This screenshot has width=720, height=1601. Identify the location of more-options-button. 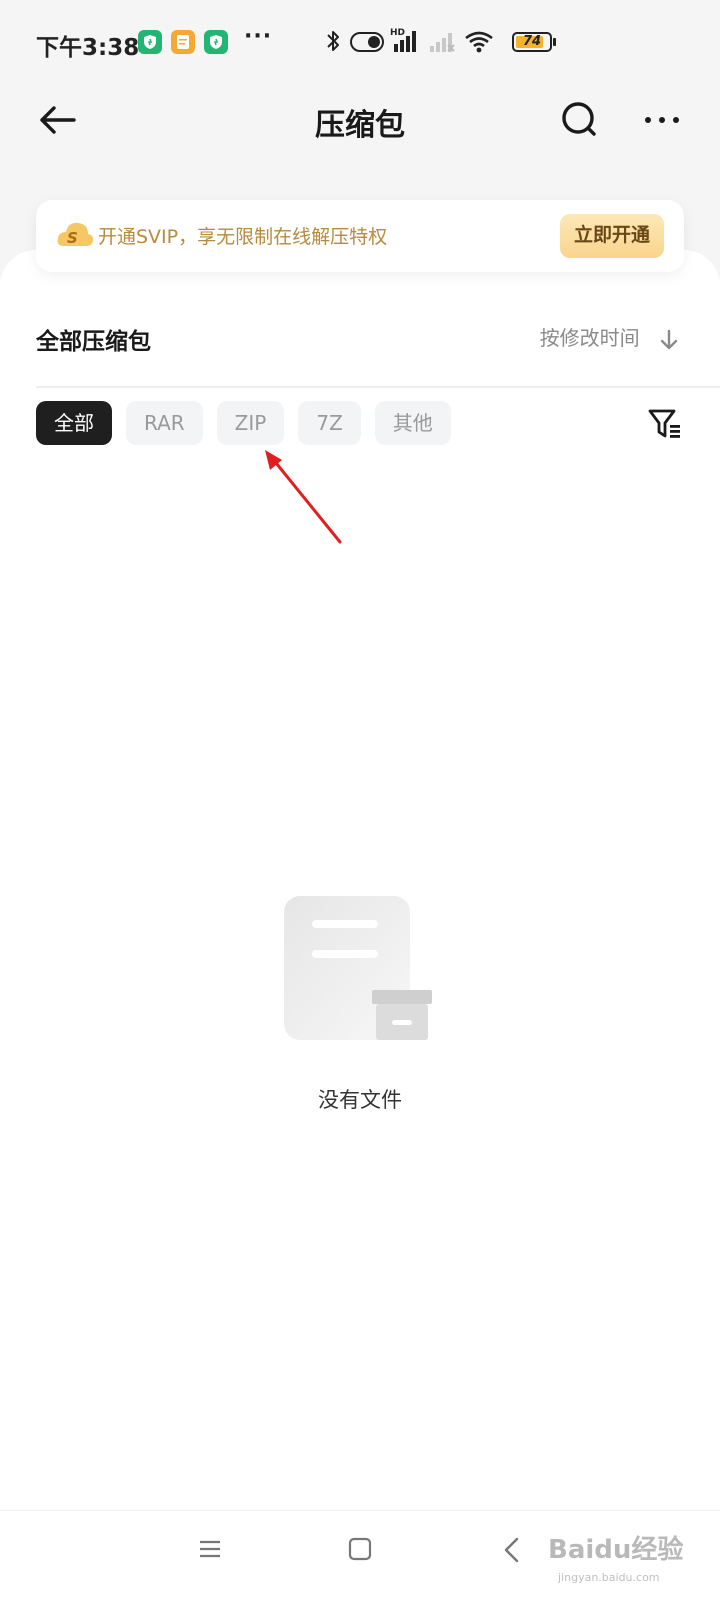
(662, 120).